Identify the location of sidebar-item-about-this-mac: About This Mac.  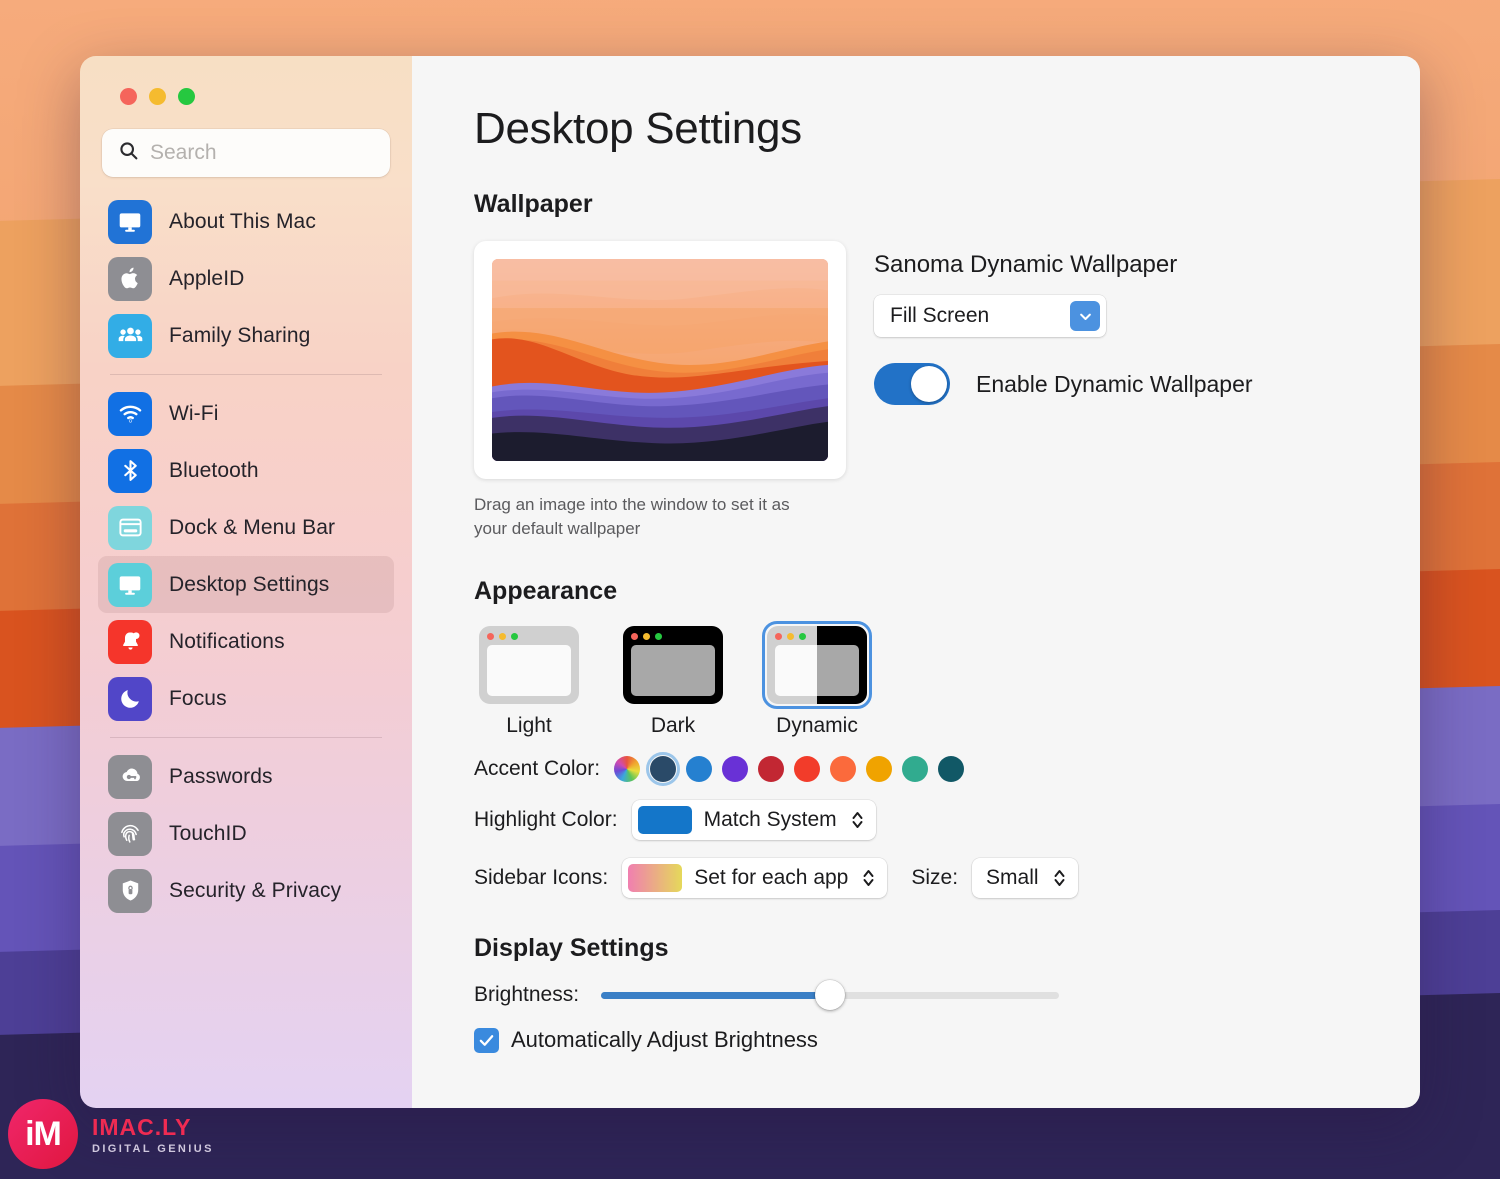
(246, 221).